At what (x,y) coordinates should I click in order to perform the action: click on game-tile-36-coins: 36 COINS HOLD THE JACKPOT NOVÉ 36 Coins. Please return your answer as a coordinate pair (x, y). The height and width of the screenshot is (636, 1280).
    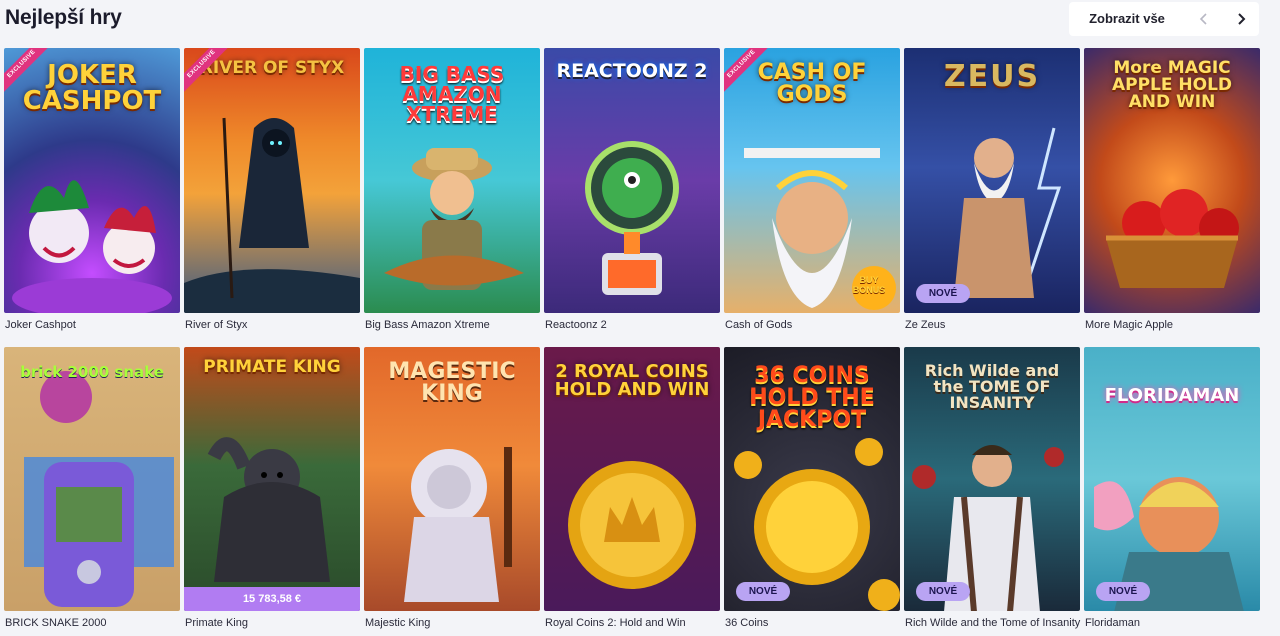
    Looking at the image, I should click on (812, 491).